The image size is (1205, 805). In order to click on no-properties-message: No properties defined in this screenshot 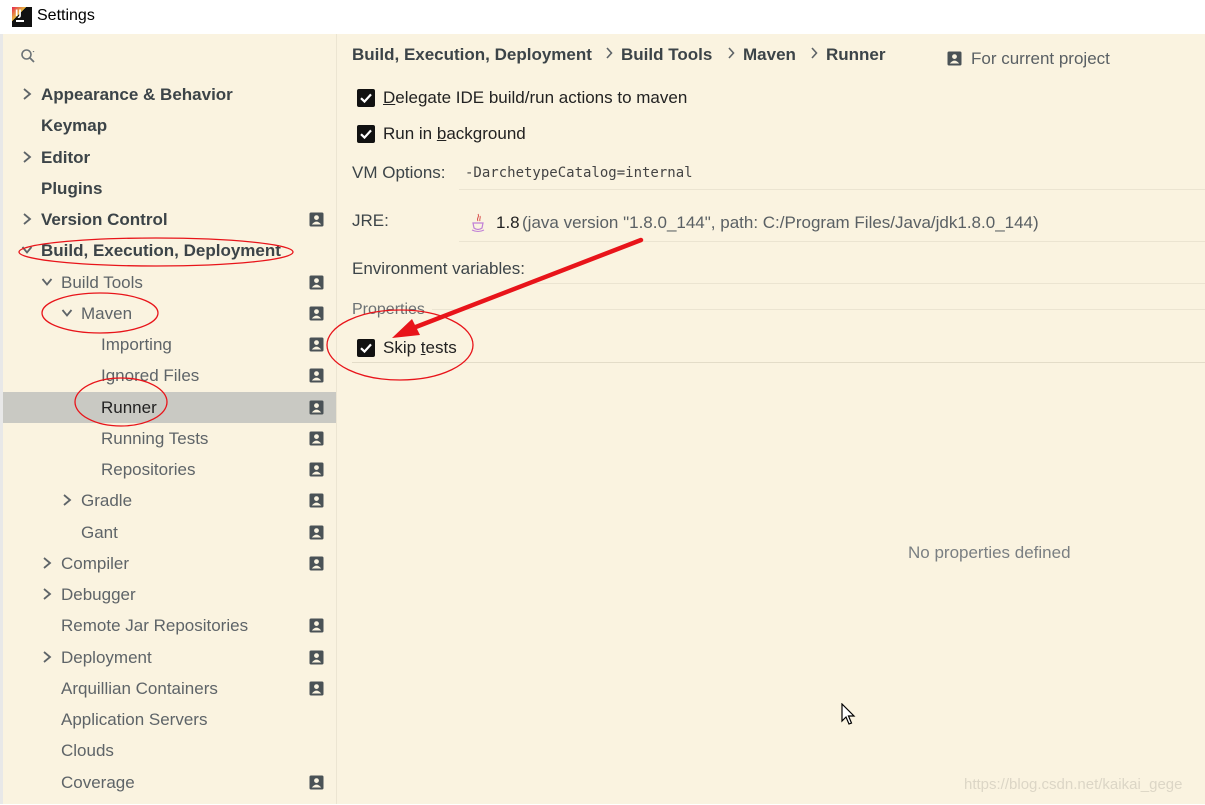, I will do `click(989, 552)`.